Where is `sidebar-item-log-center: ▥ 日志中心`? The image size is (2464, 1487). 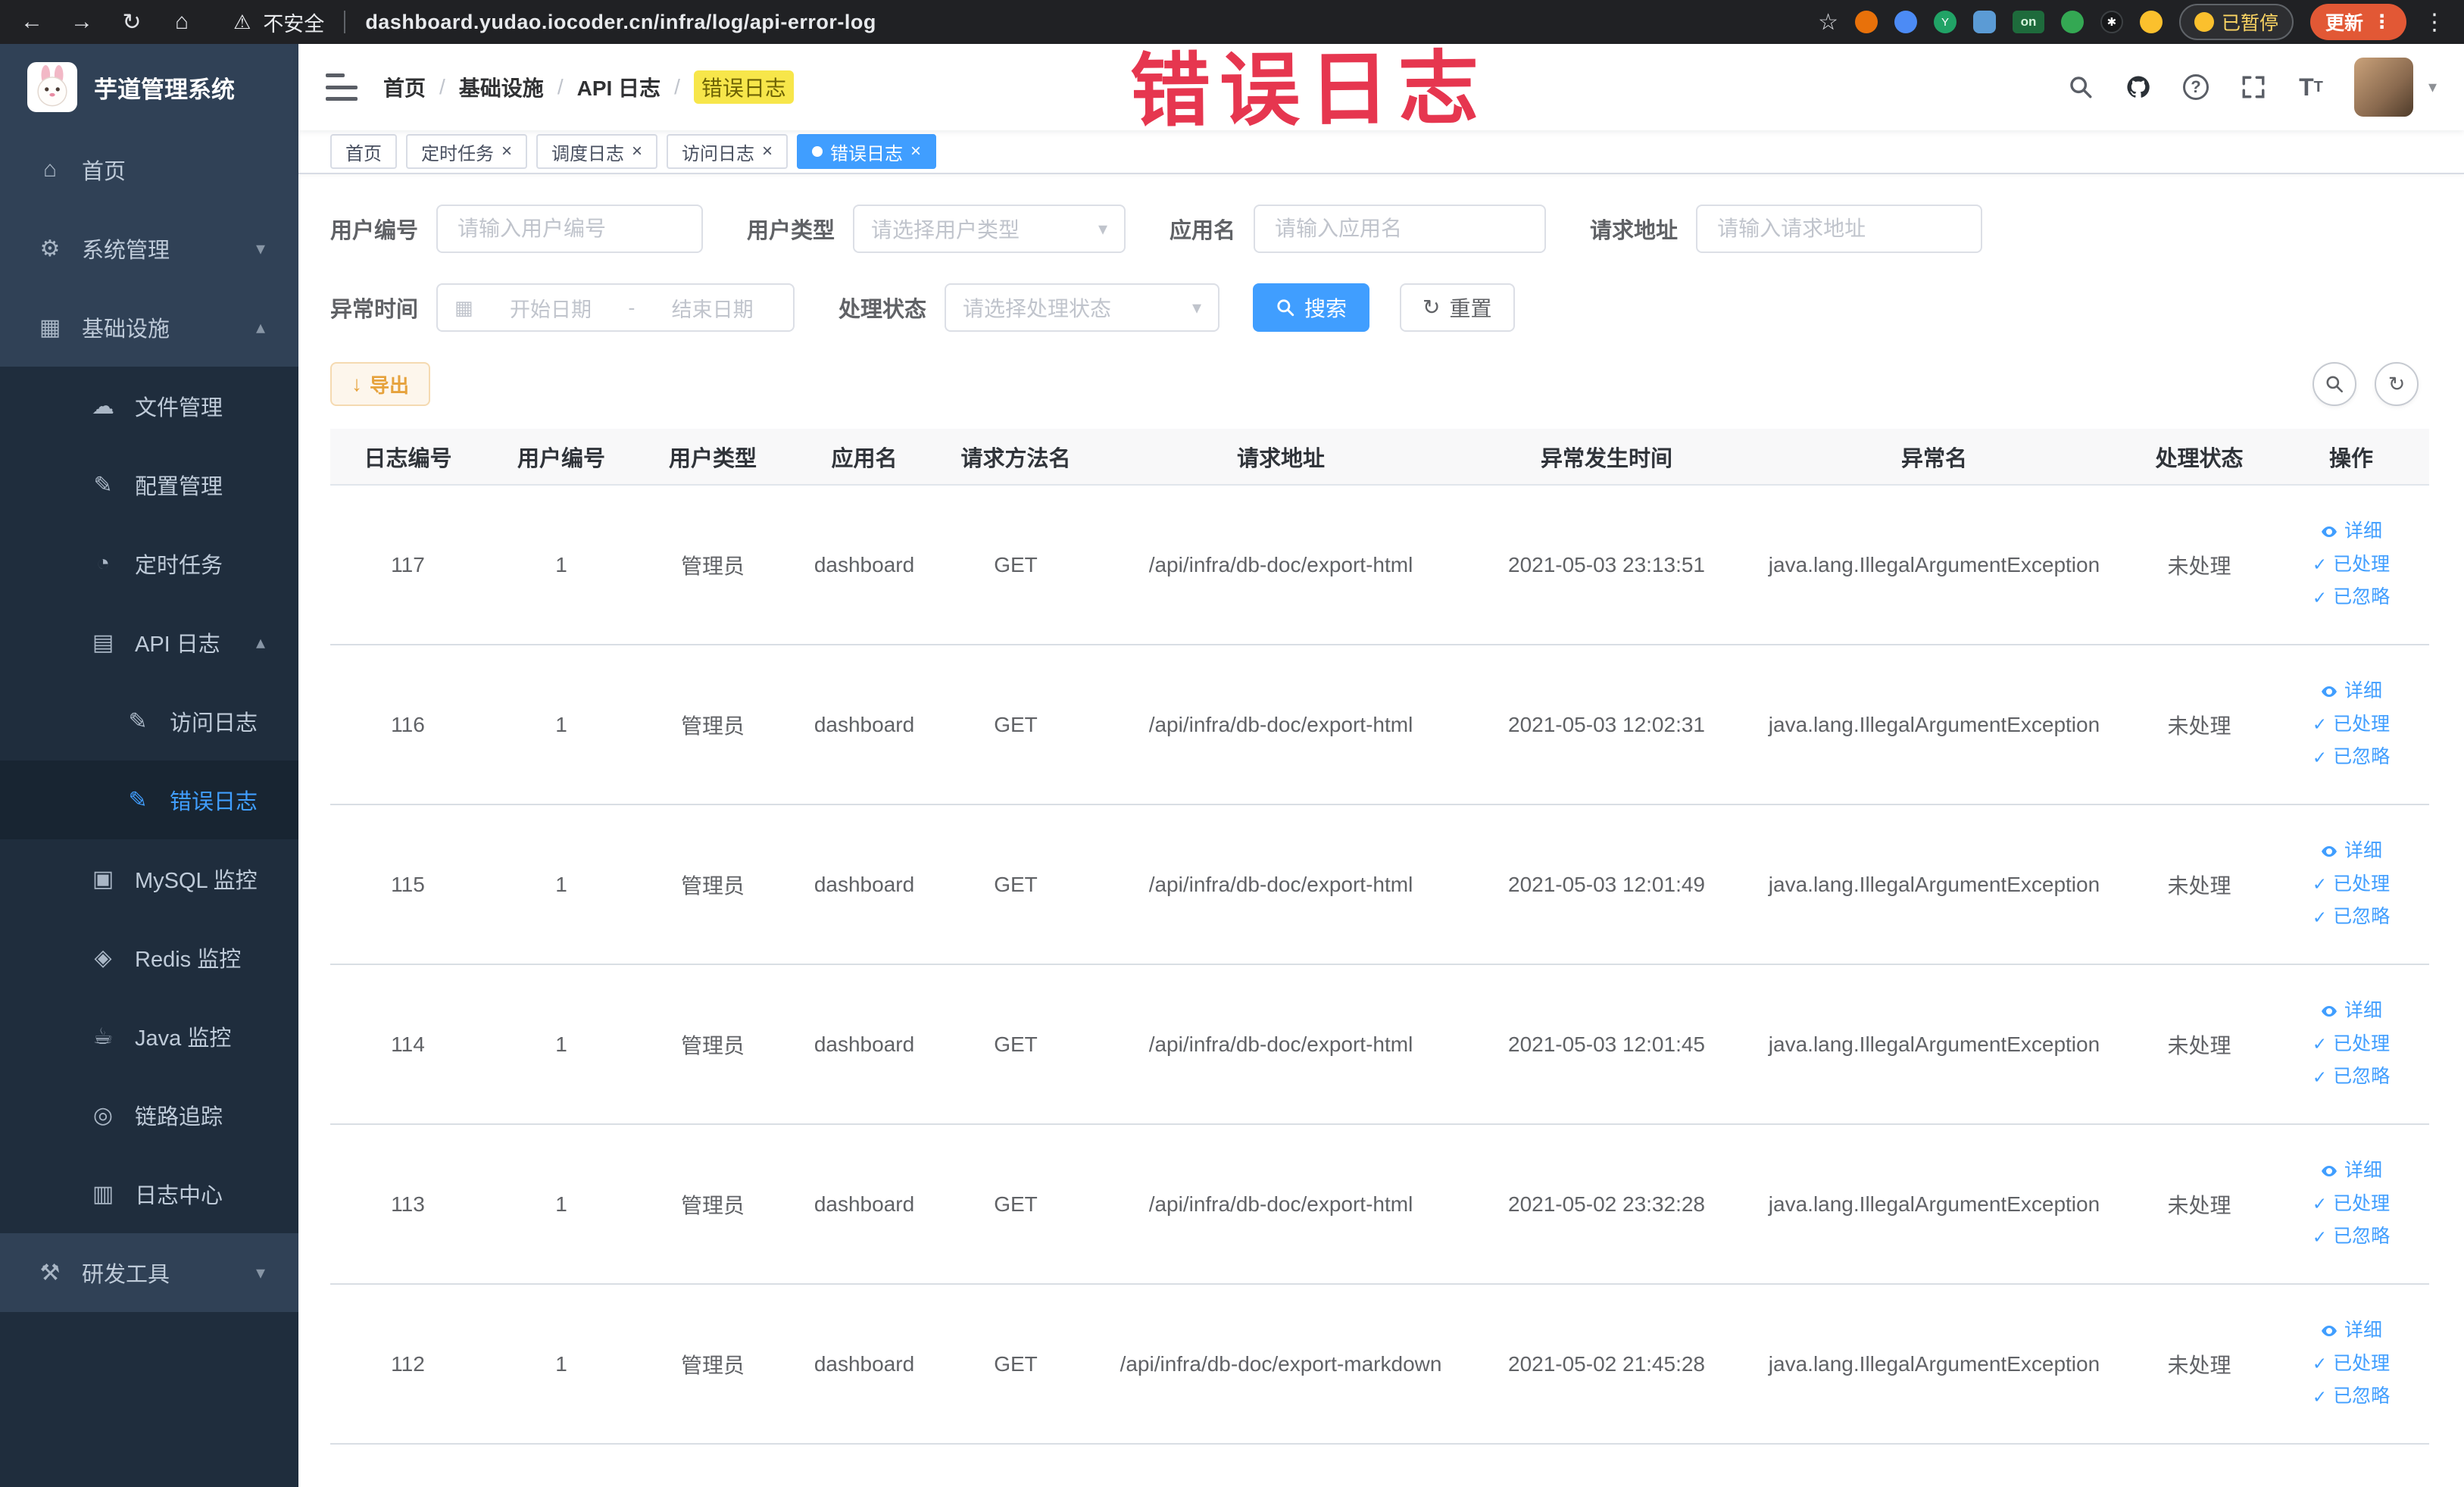 sidebar-item-log-center: ▥ 日志中心 is located at coordinates (149, 1193).